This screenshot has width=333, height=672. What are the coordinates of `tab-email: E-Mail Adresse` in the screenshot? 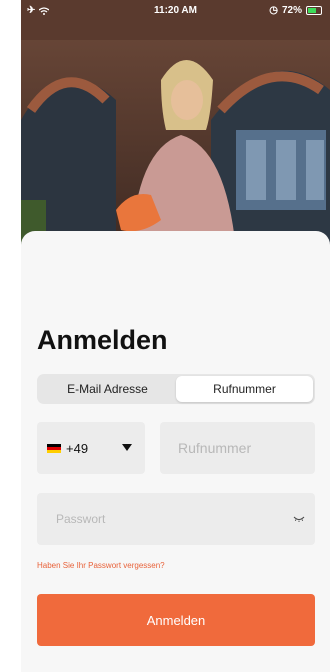 It's located at (107, 389).